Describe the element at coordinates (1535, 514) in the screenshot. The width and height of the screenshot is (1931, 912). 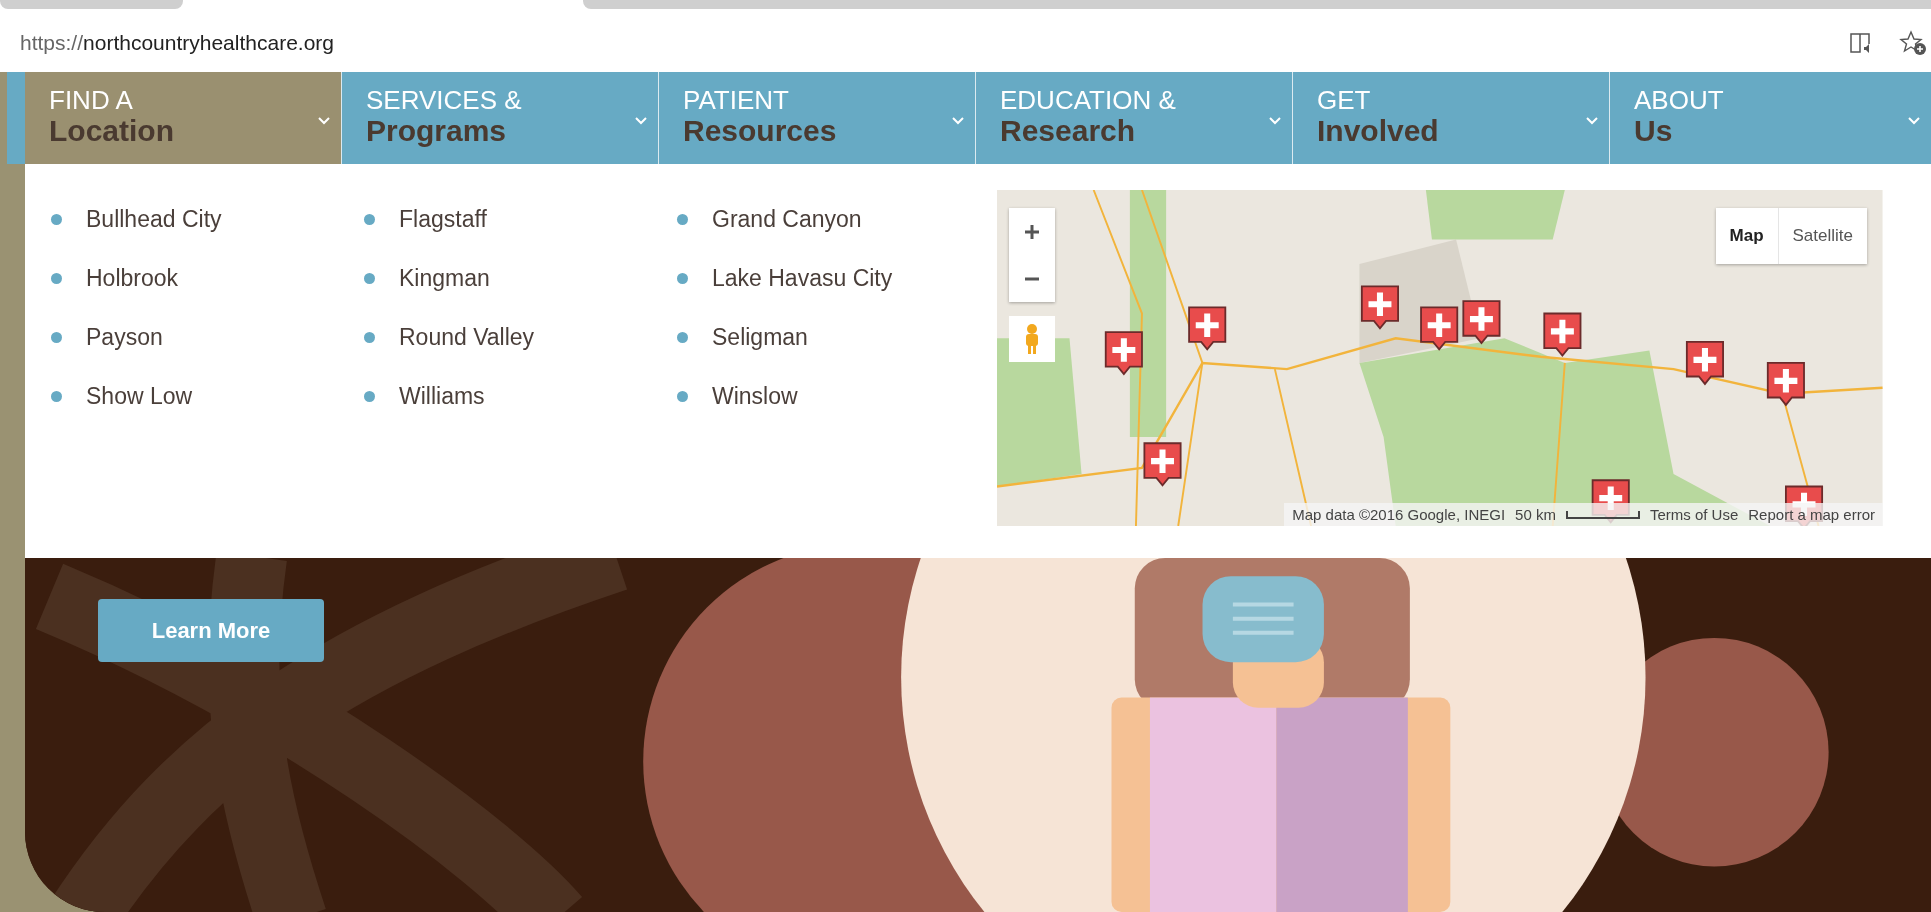
I see `map-scale: 50 km` at that location.